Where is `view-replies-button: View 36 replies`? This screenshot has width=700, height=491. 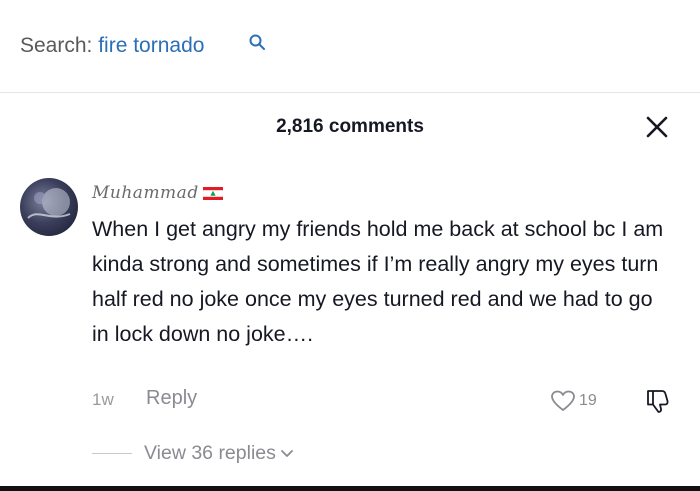 view-replies-button: View 36 replies is located at coordinates (193, 453).